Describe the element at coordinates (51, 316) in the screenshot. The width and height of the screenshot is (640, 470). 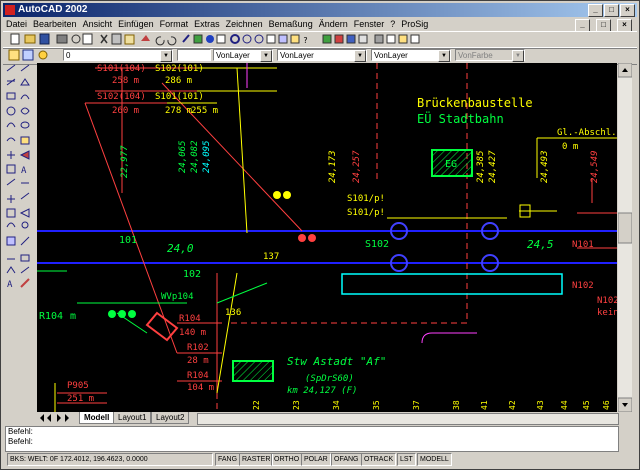
I see `label-r104-green: R104` at that location.